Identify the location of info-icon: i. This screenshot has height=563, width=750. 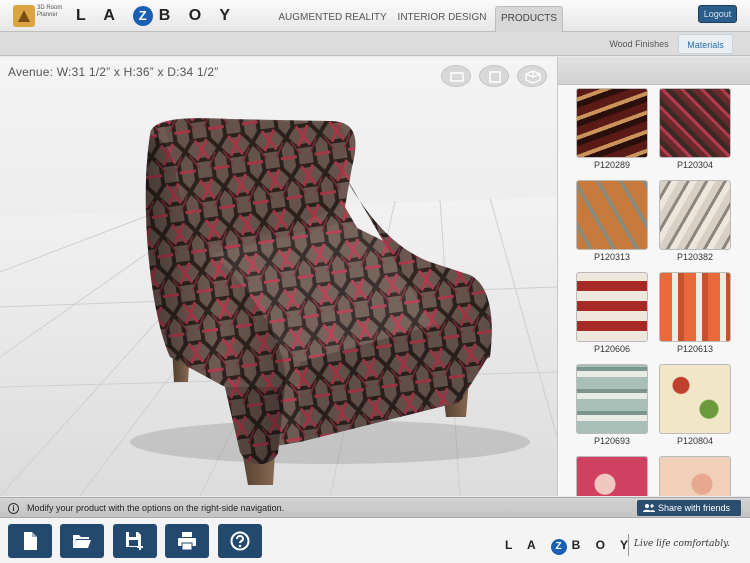
(13, 508).